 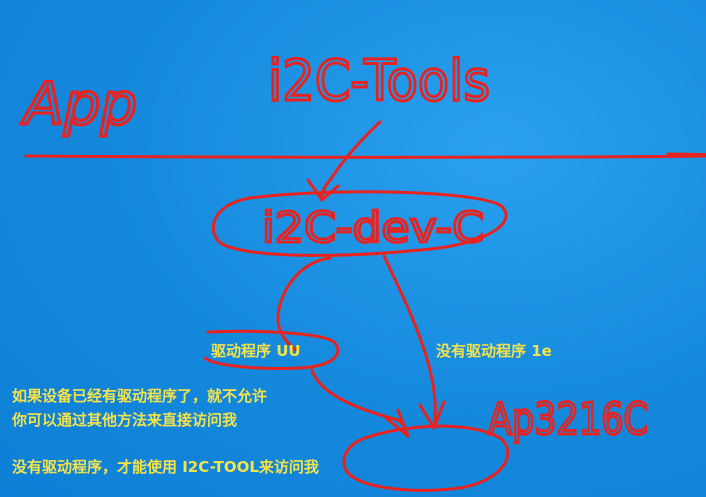 What do you see at coordinates (165, 467) in the screenshot?
I see `note-line-3: 没有驱动程序，才能使用 I2C-TOOL来访问我` at bounding box center [165, 467].